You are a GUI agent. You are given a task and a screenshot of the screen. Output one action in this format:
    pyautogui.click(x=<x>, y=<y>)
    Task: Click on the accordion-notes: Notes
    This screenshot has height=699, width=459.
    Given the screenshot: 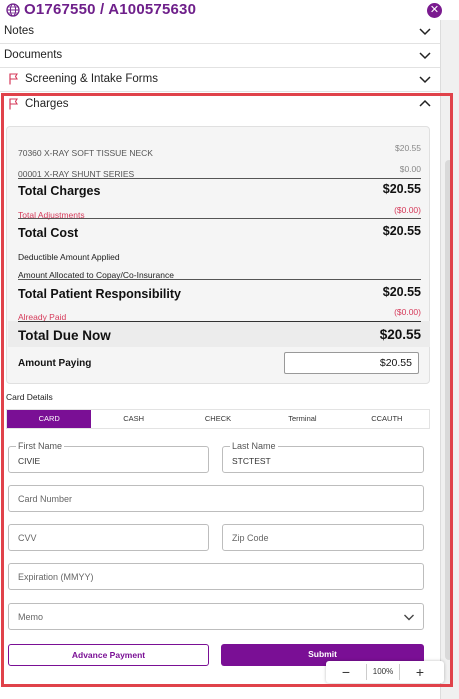 What is the action you would take?
    pyautogui.click(x=220, y=32)
    